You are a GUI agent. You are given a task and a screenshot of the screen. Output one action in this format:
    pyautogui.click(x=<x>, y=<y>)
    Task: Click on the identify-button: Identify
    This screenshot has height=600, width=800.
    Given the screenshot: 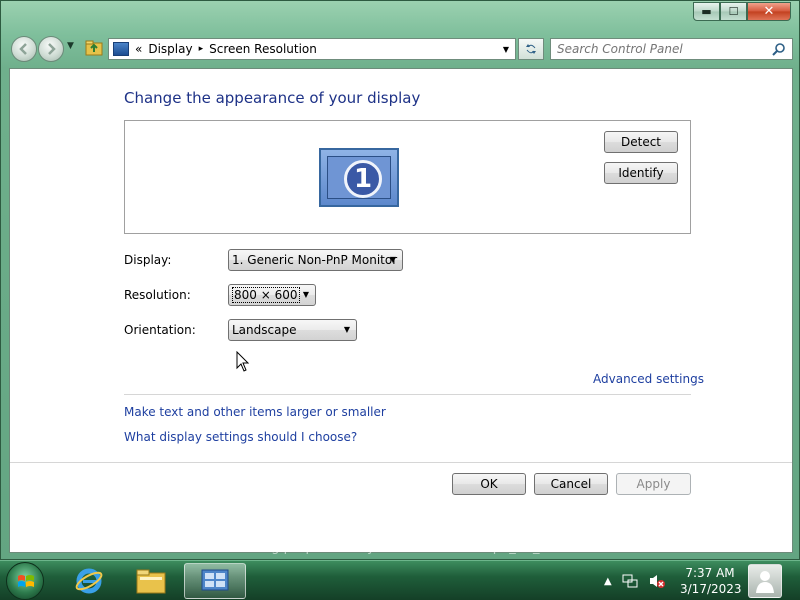 What is the action you would take?
    pyautogui.click(x=641, y=173)
    